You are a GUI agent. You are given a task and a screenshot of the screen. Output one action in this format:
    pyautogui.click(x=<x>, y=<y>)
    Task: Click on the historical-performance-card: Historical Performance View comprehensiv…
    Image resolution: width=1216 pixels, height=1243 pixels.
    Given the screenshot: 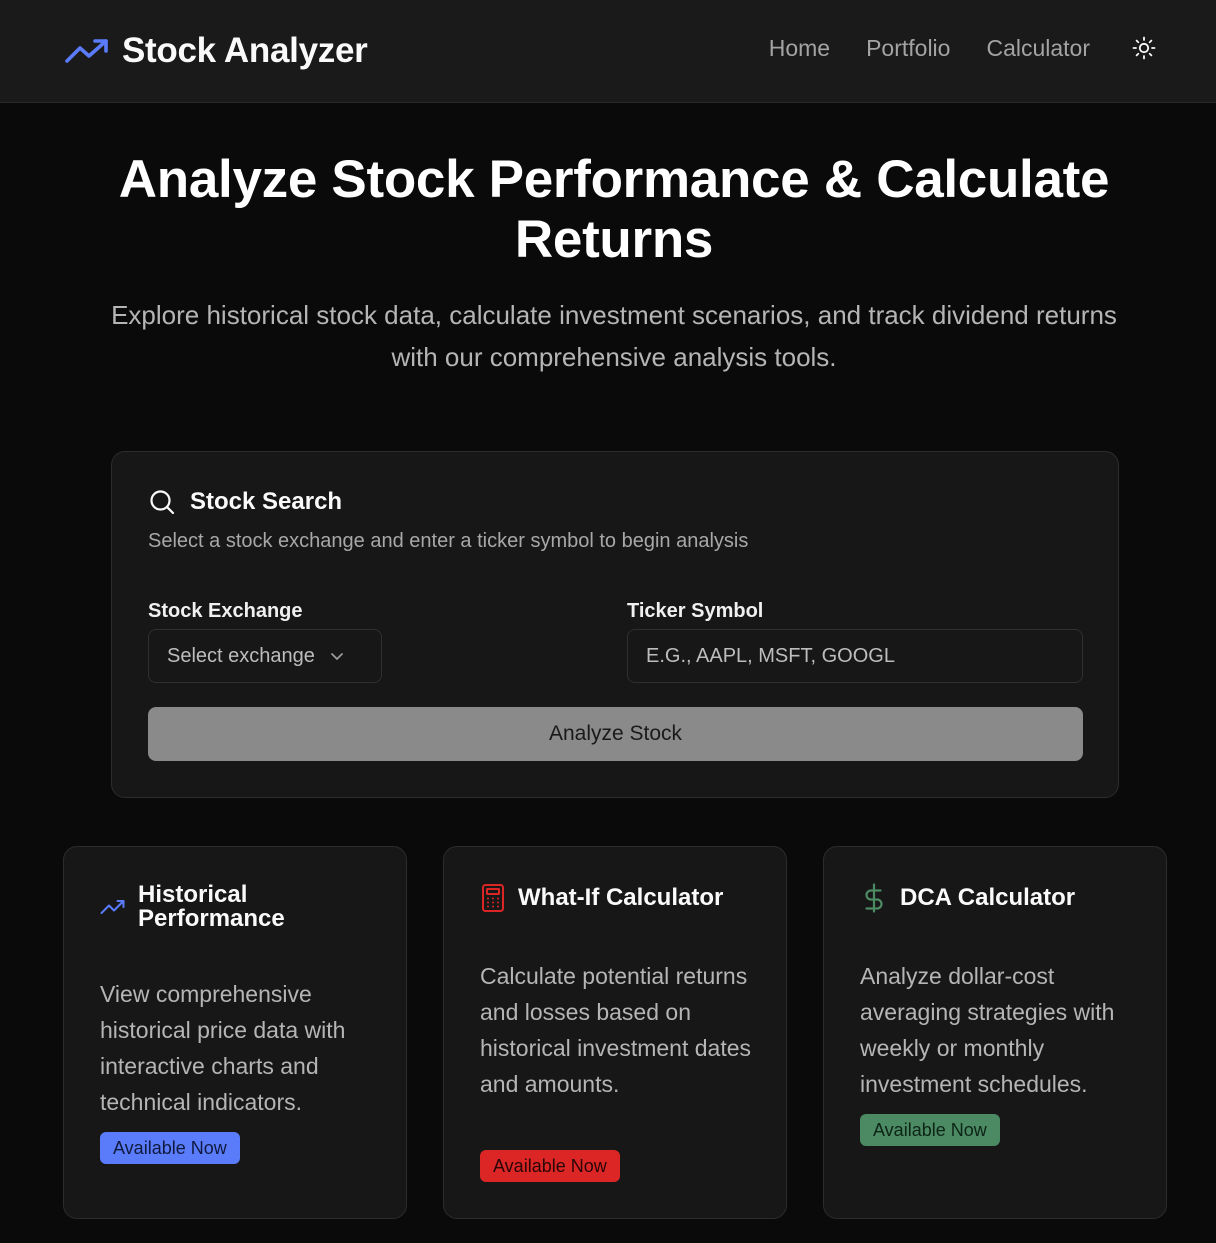 What is the action you would take?
    pyautogui.click(x=235, y=1032)
    